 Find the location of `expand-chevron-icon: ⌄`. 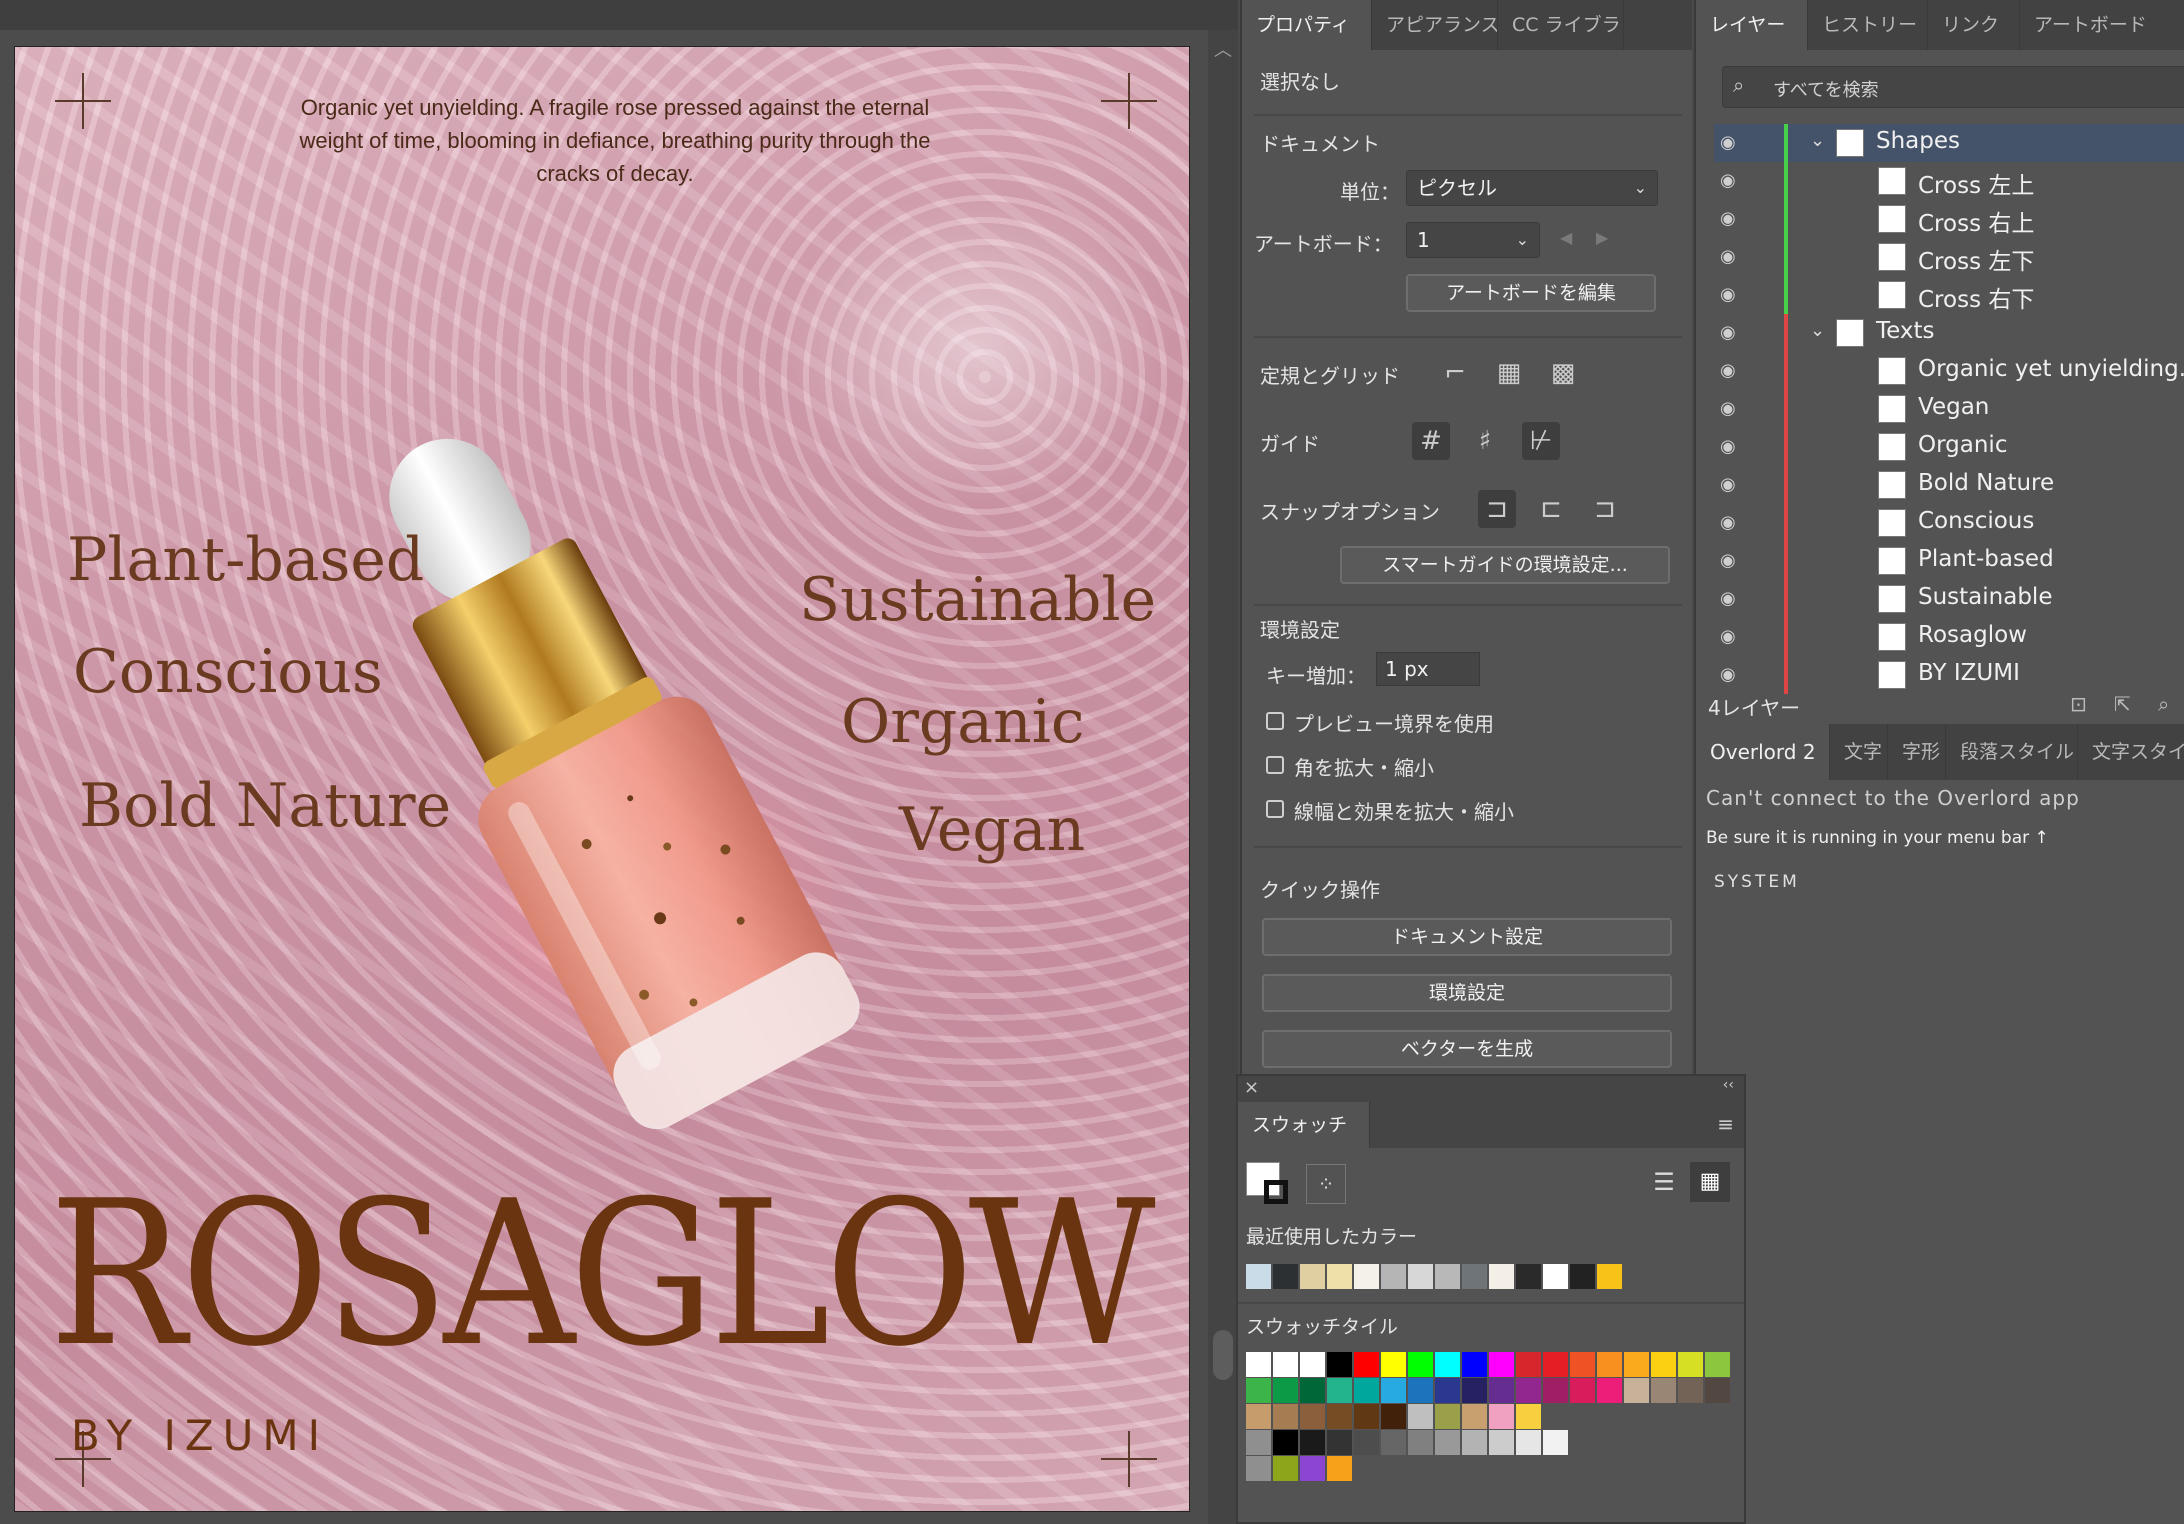

expand-chevron-icon: ⌄ is located at coordinates (1817, 330).